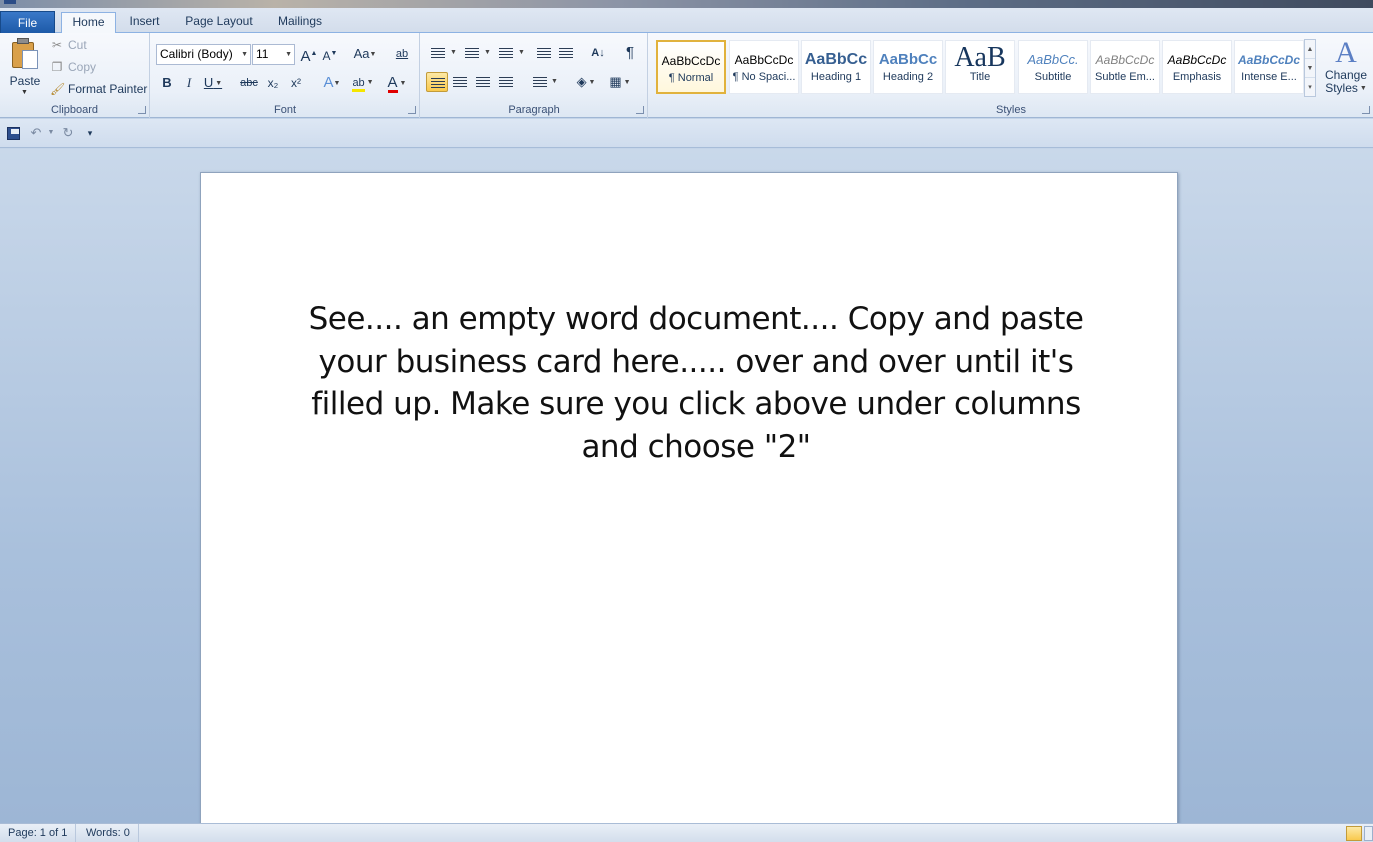 This screenshot has width=1373, height=842. Describe the element at coordinates (203, 54) in the screenshot. I see `font-name-combo: Calibri (Body) ▼` at that location.